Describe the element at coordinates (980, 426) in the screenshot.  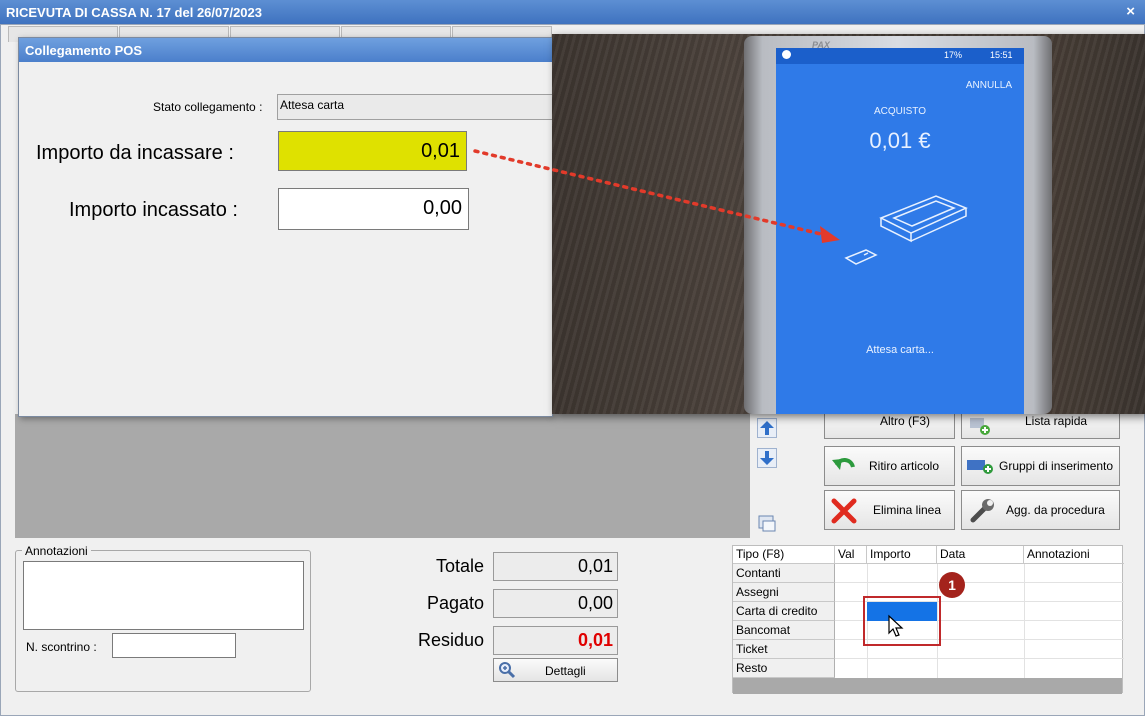
I see `add-list-icon` at that location.